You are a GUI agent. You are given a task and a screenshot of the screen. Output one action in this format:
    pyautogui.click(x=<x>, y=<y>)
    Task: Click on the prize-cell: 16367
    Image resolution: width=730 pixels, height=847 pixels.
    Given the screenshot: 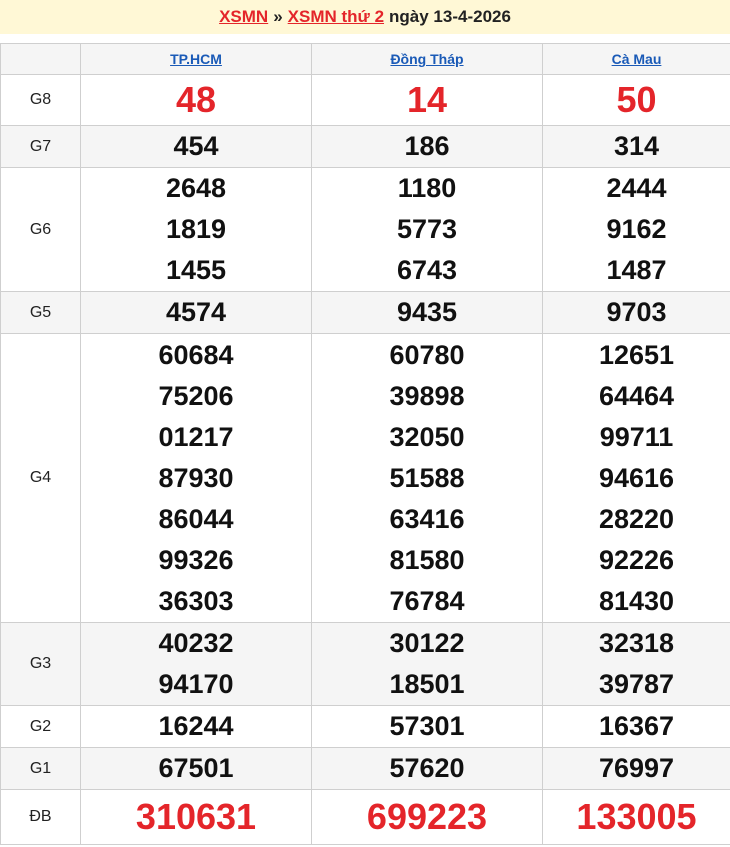 What is the action you would take?
    pyautogui.click(x=636, y=726)
    